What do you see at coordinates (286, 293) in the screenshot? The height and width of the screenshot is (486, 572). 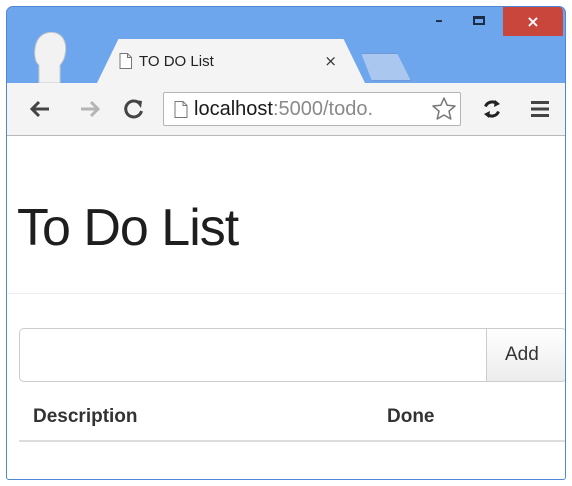 I see `divider` at bounding box center [286, 293].